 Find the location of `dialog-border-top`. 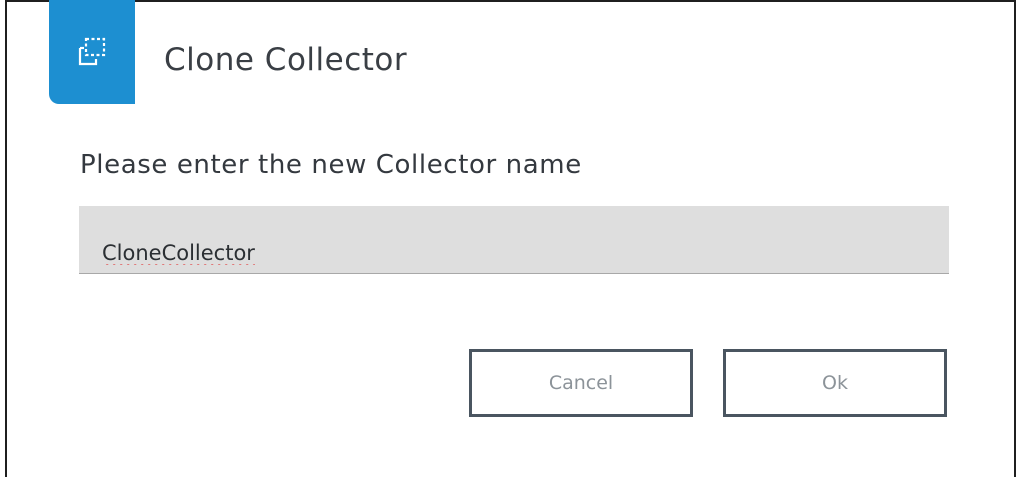

dialog-border-top is located at coordinates (510, 1).